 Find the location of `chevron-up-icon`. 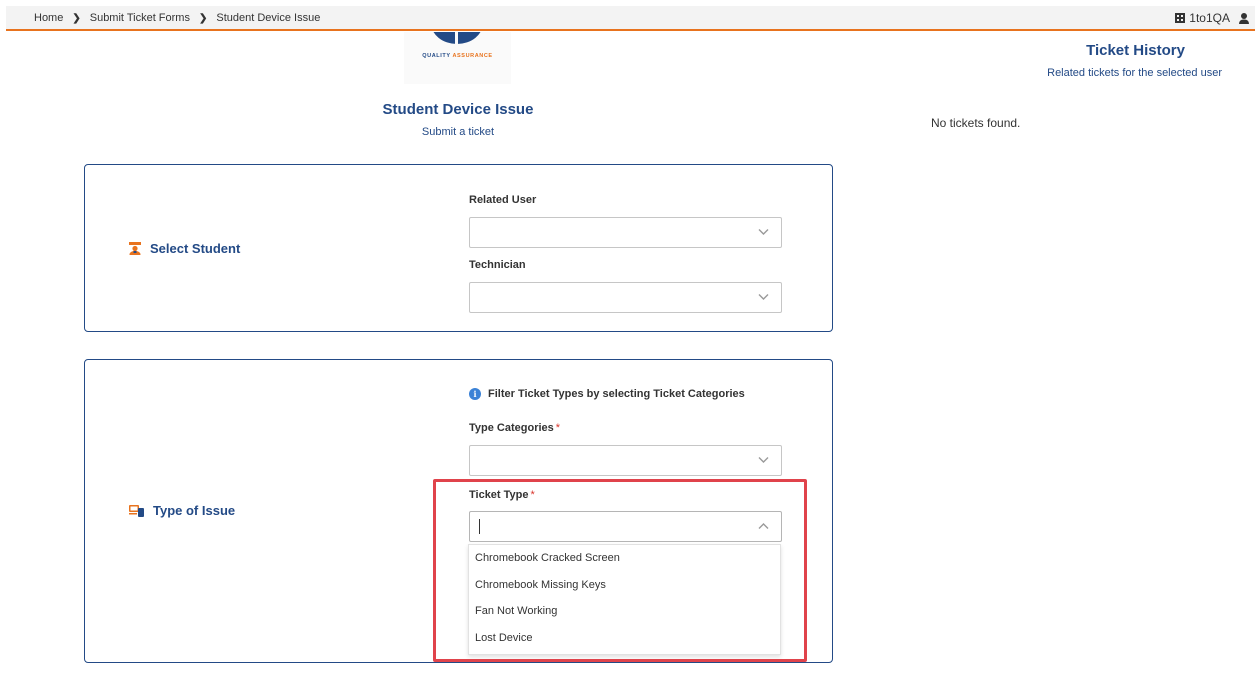

chevron-up-icon is located at coordinates (763, 526).